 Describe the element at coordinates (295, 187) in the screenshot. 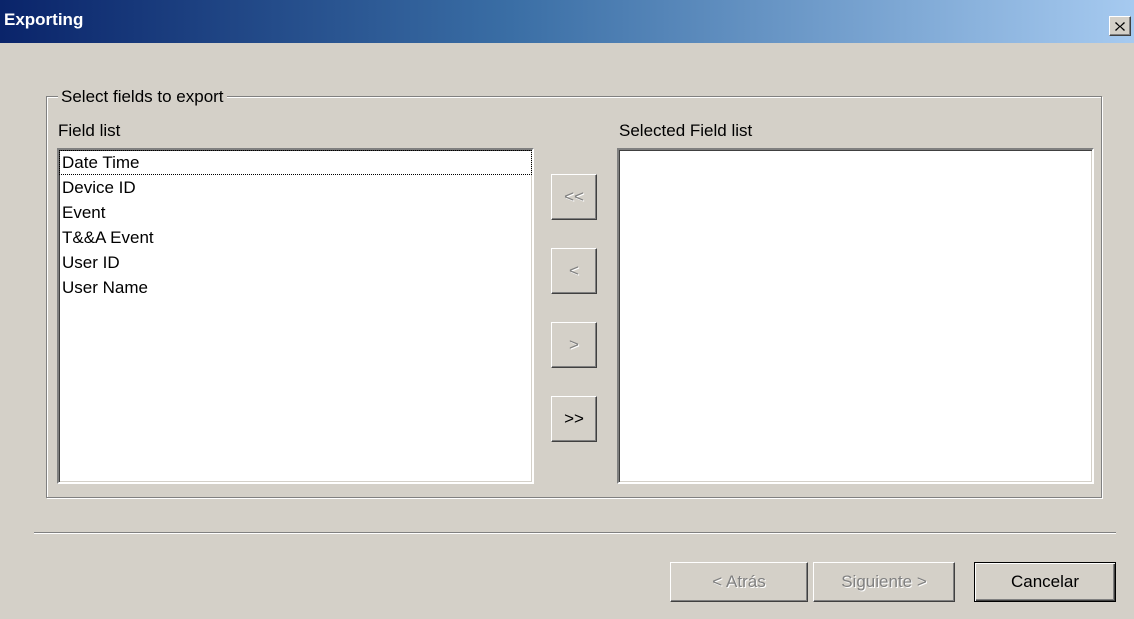

I see `list-item: Device ID` at that location.